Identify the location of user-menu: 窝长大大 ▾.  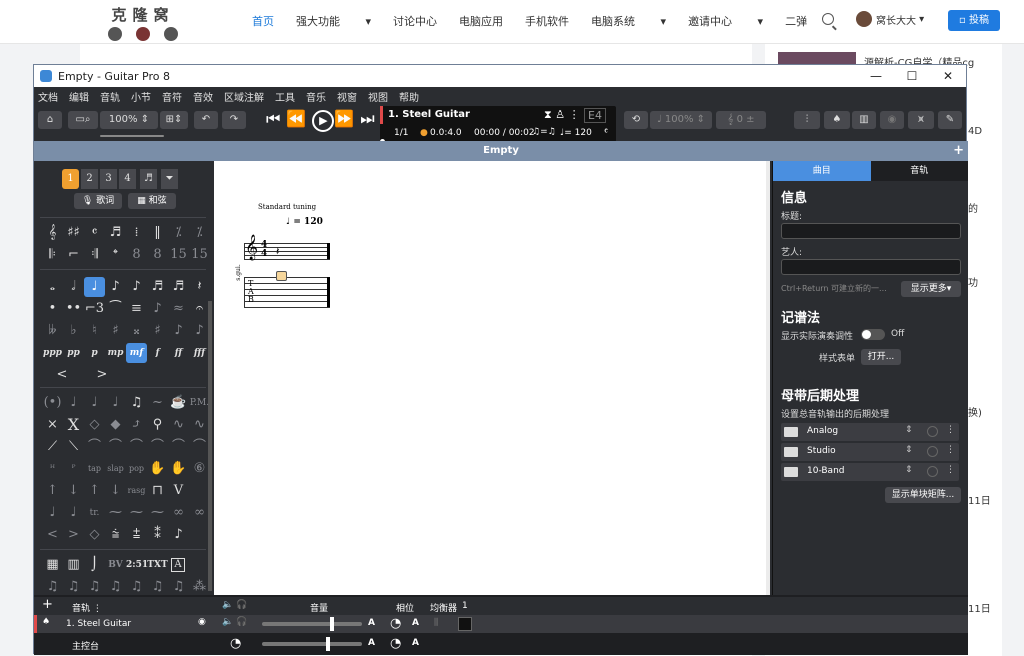
(890, 19).